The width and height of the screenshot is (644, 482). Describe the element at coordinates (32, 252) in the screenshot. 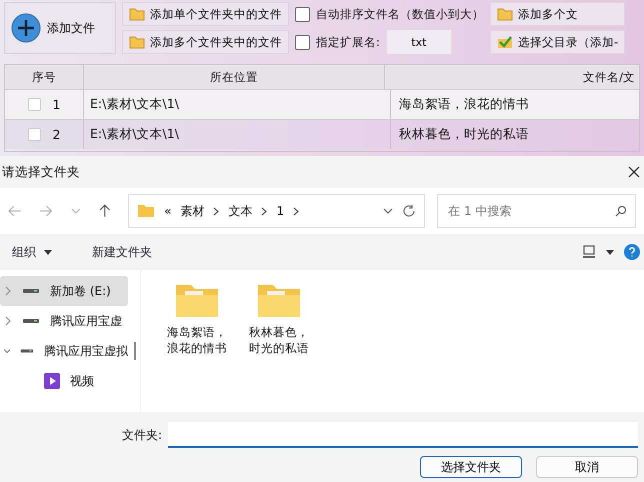

I see `command-button: 组织` at that location.